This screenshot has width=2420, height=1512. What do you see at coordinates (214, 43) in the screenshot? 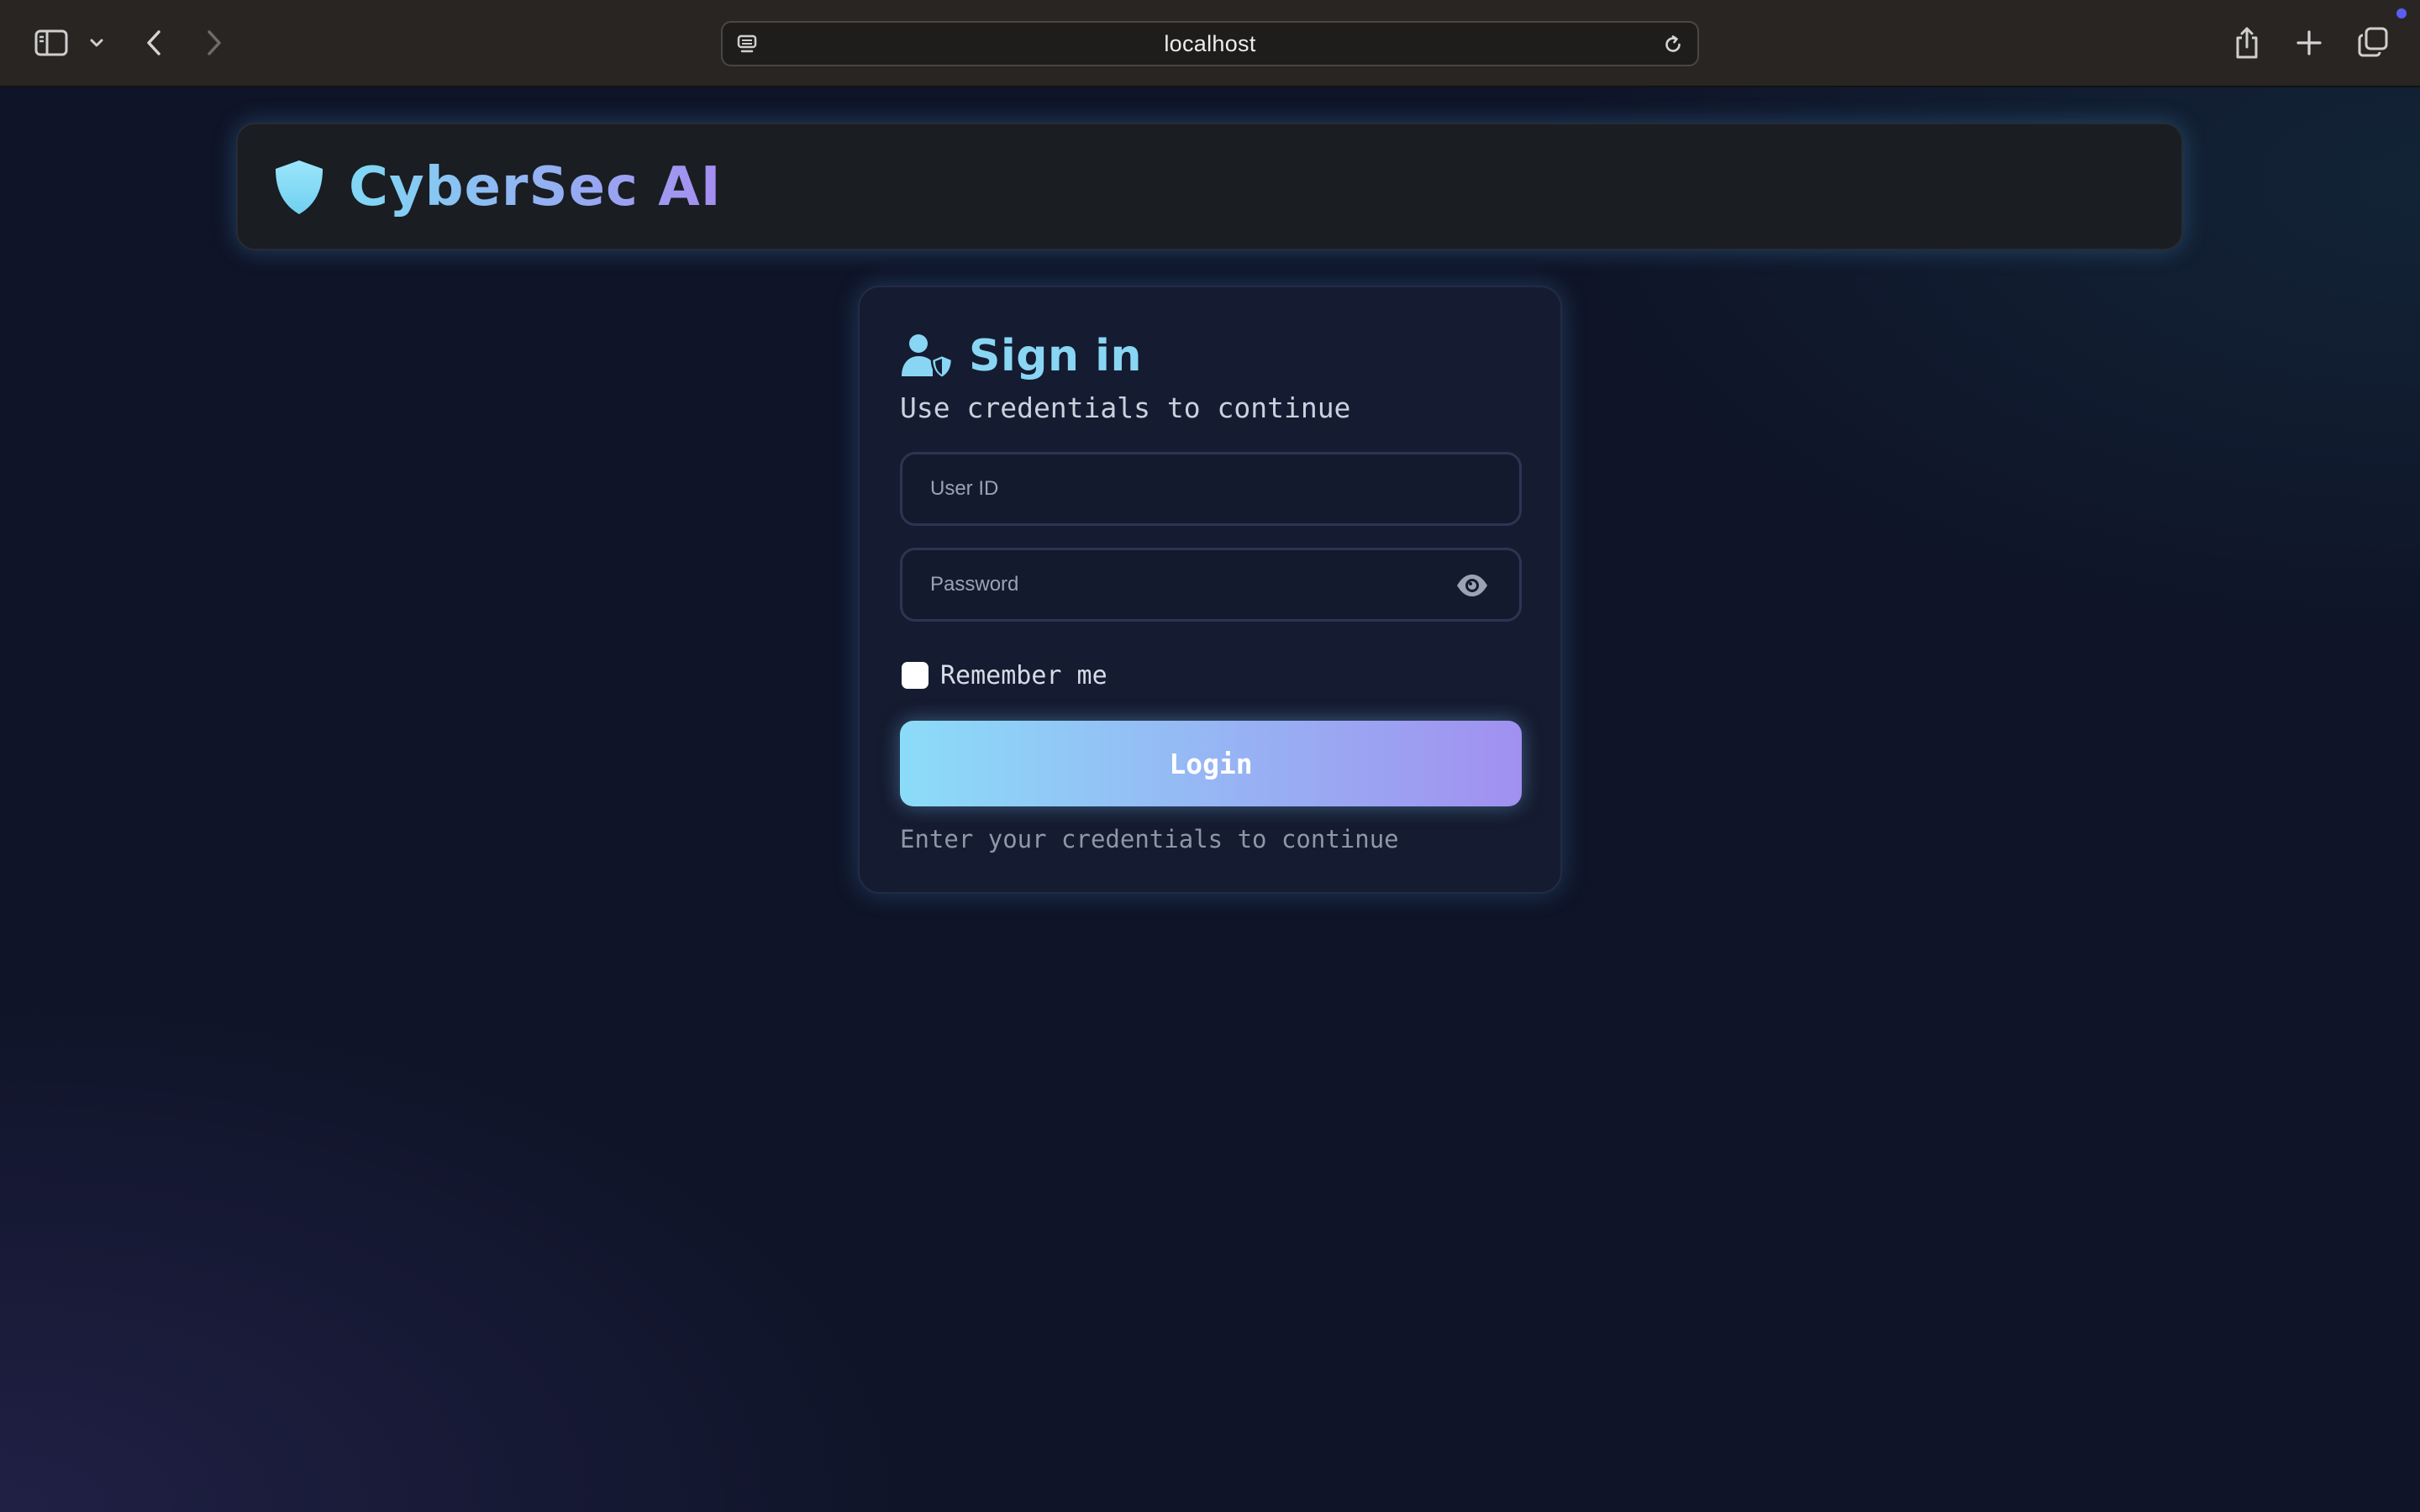
I see `chevron-right-icon` at bounding box center [214, 43].